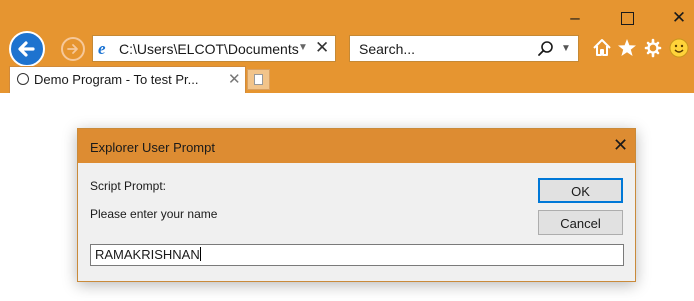  I want to click on prompt-message: Please enter your name, so click(154, 214).